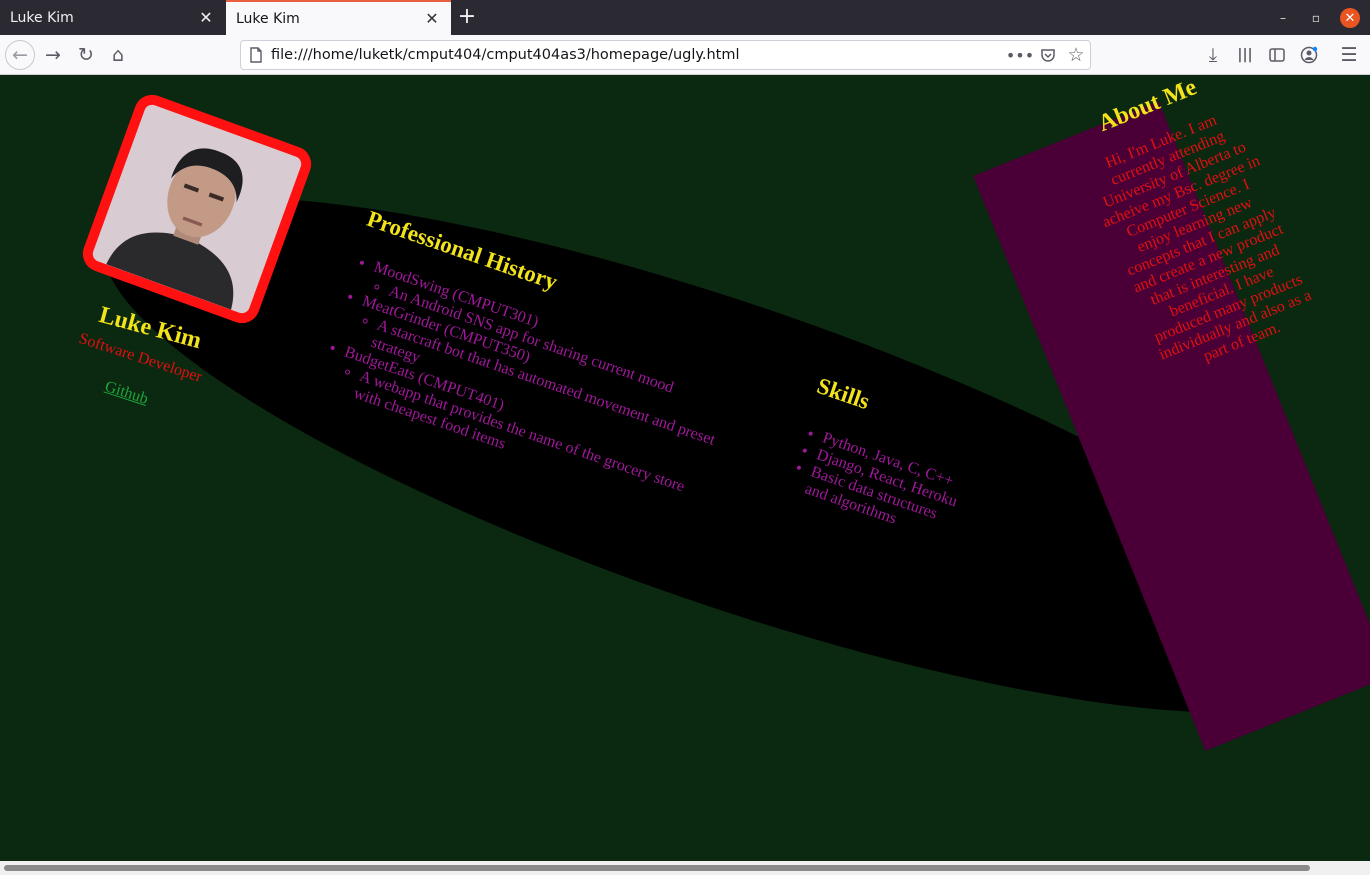 The width and height of the screenshot is (1370, 875). Describe the element at coordinates (20, 55) in the screenshot. I see `back-icon: ←` at that location.